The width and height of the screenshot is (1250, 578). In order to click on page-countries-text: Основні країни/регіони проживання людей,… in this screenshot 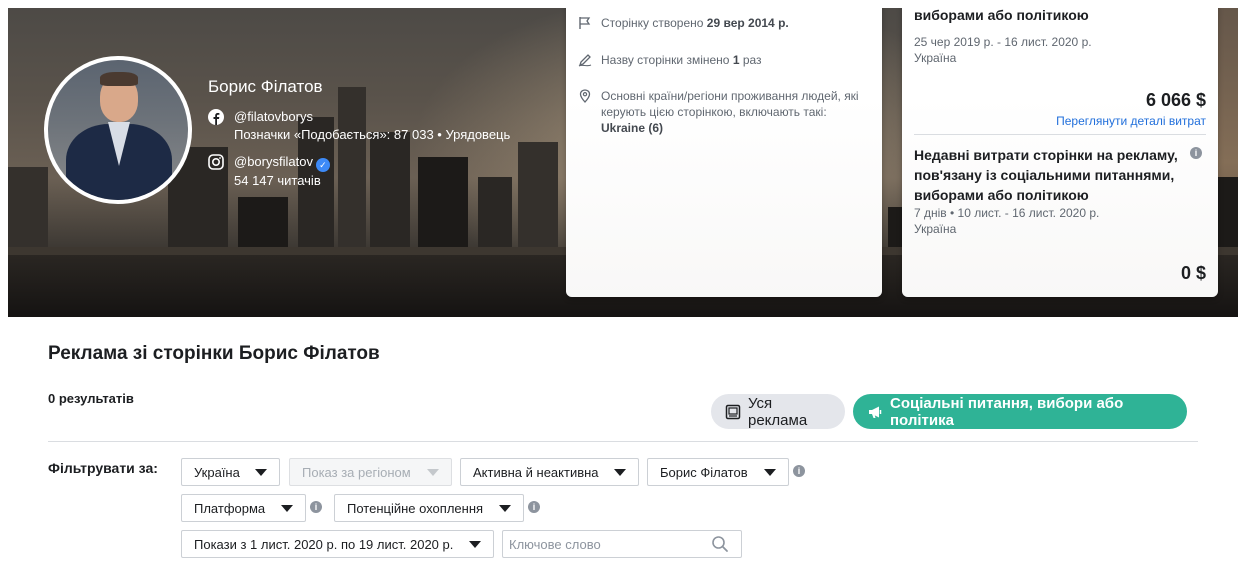, I will do `click(730, 104)`.